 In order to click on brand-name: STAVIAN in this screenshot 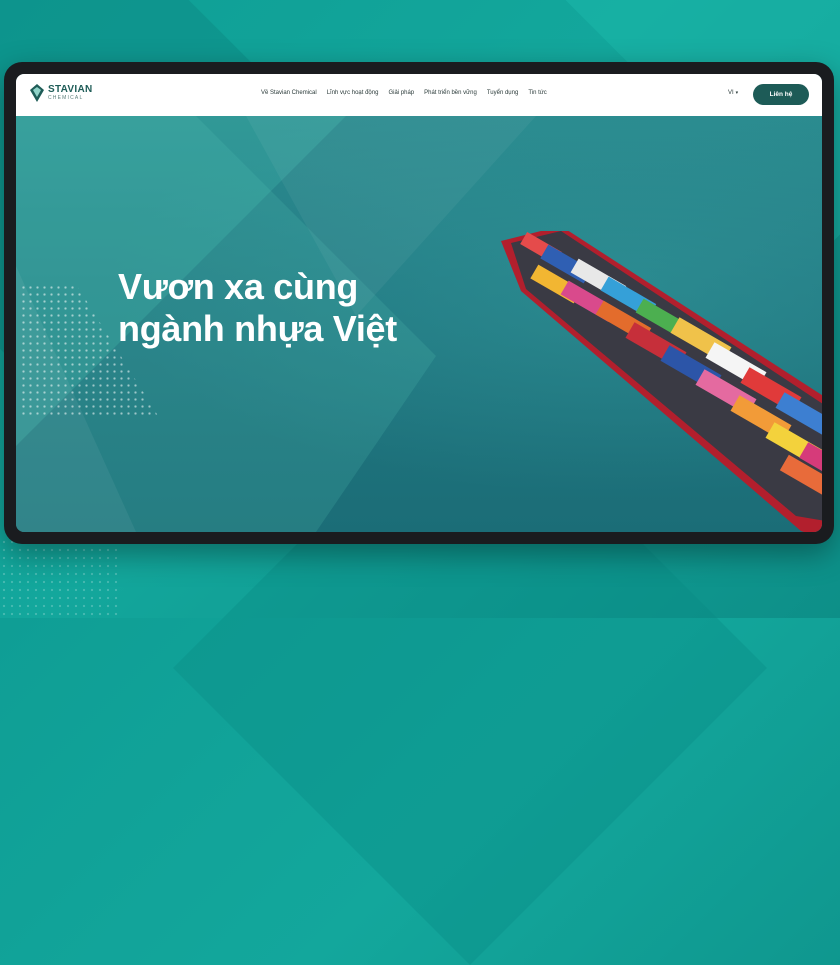, I will do `click(70, 89)`.